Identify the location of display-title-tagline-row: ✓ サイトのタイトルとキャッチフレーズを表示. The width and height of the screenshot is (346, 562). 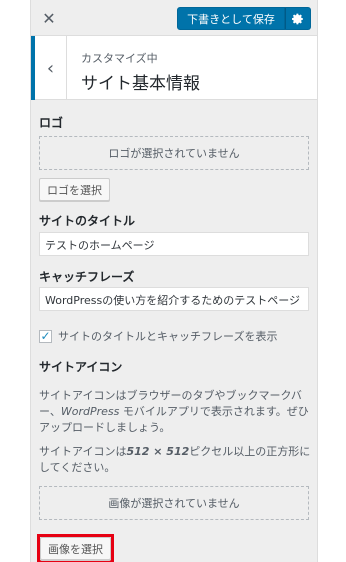
(158, 336).